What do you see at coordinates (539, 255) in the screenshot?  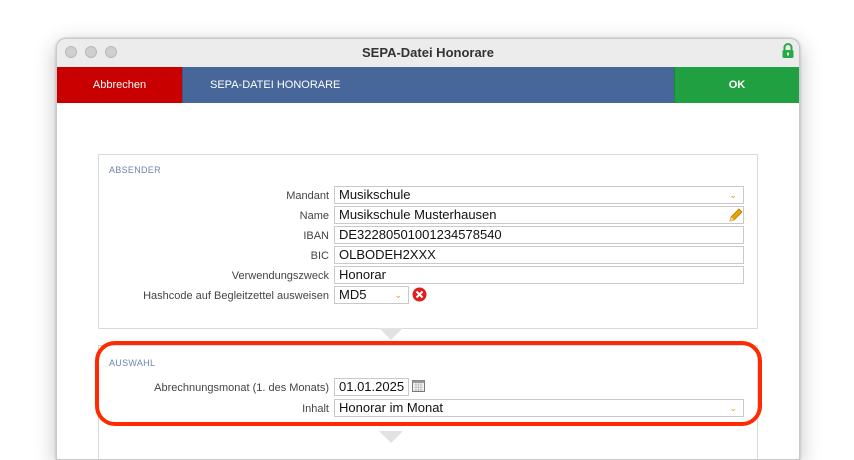 I see `bic-field: OLBODEH2XXX` at bounding box center [539, 255].